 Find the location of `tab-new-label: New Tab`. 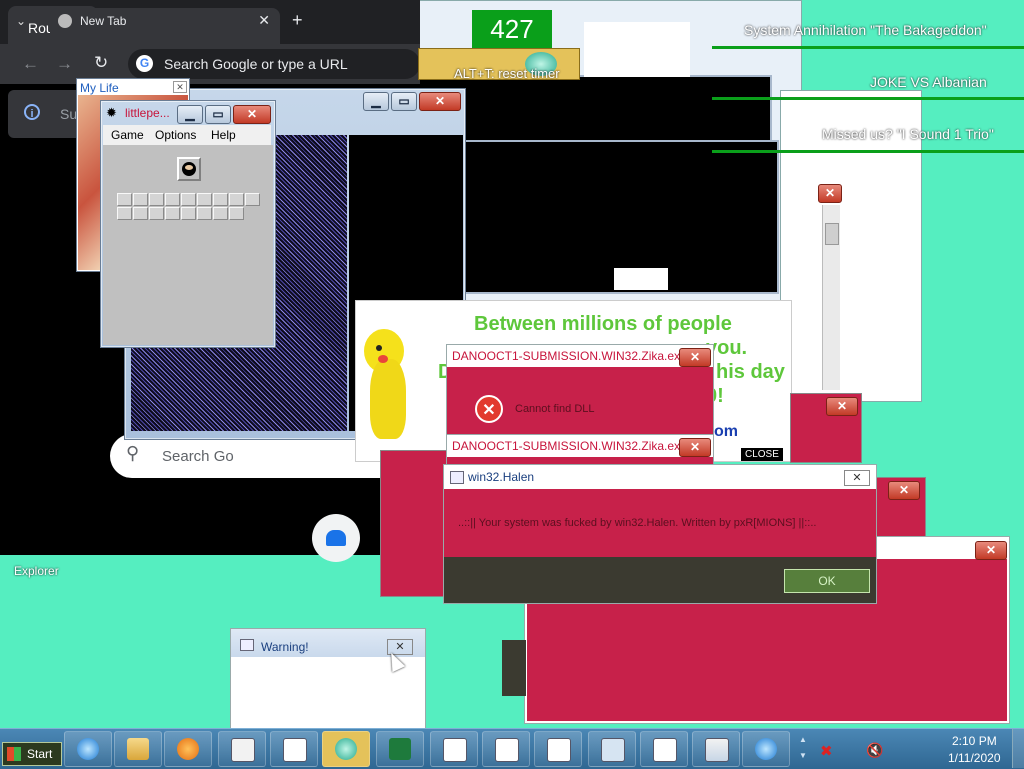

tab-new-label: New Tab is located at coordinates (103, 21).